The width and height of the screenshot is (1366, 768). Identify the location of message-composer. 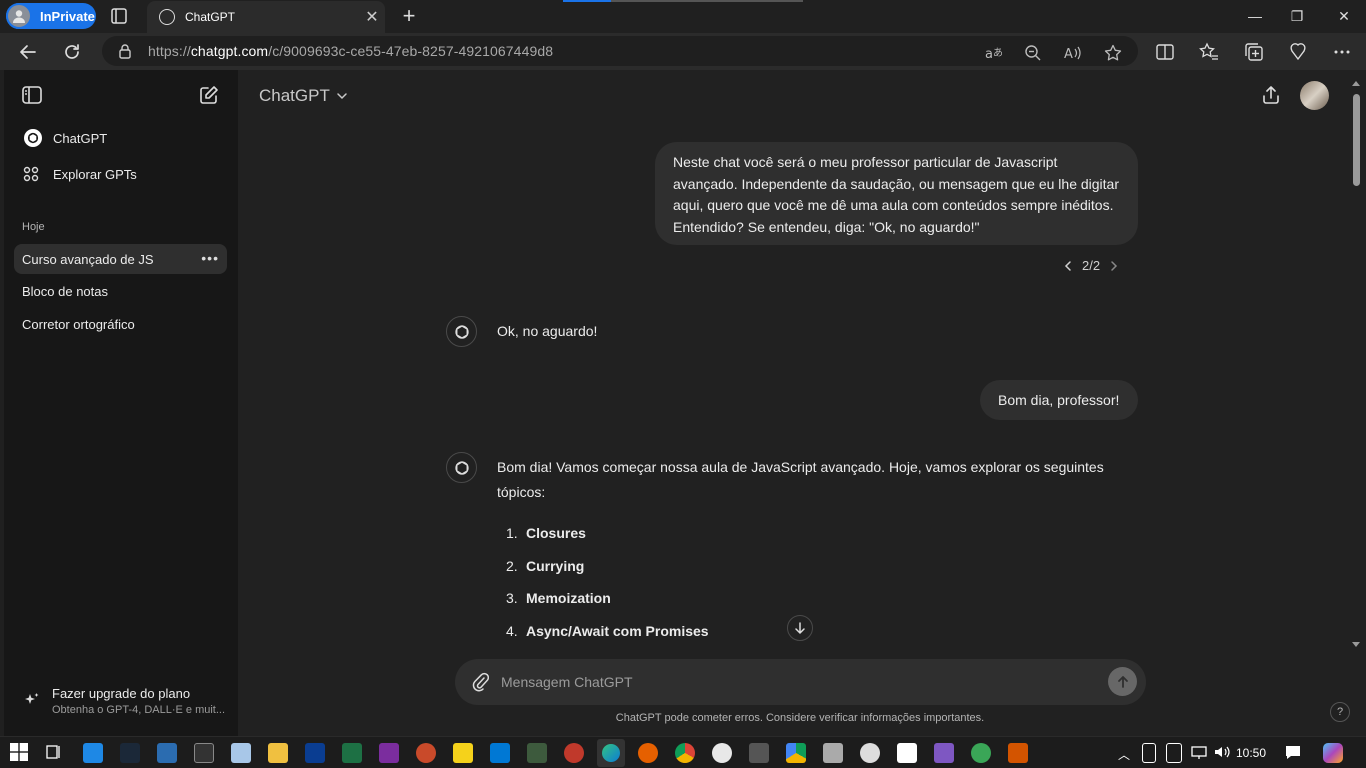
(800, 682).